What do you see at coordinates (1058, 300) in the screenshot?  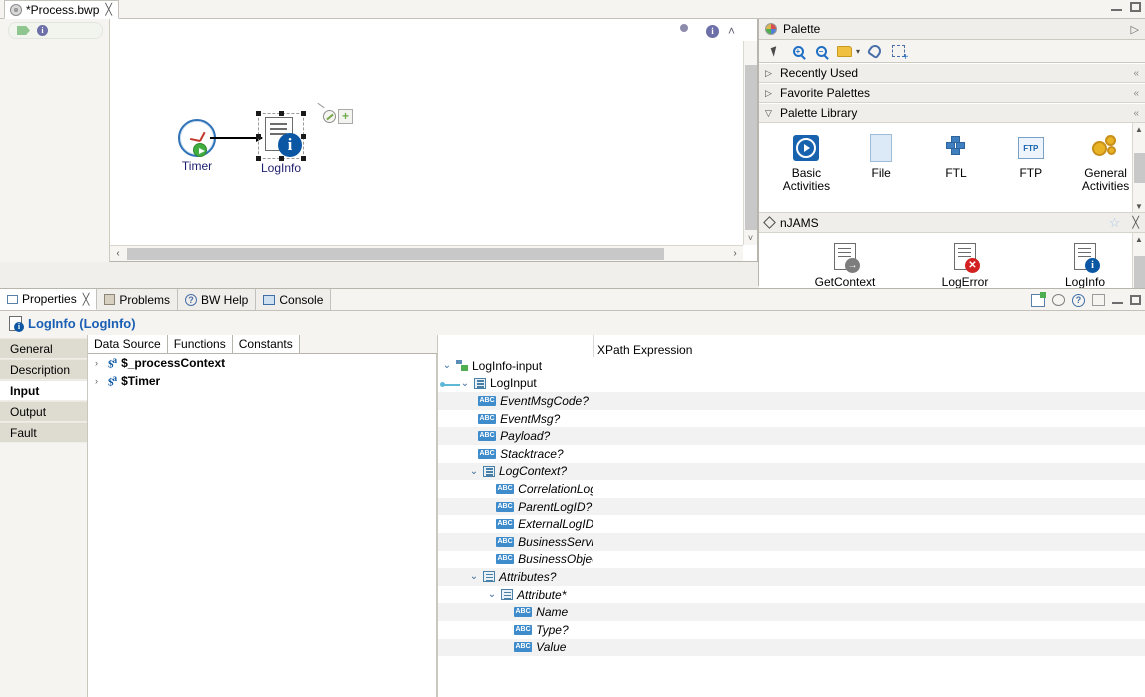 I see `link-icon` at bounding box center [1058, 300].